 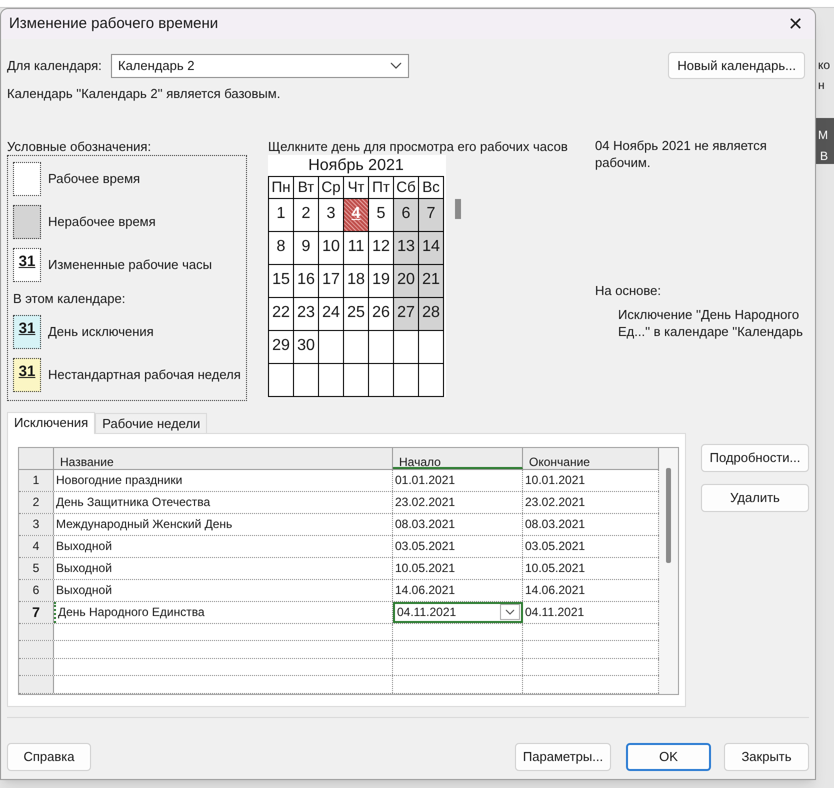 I want to click on dialog-button: OK, so click(x=668, y=756).